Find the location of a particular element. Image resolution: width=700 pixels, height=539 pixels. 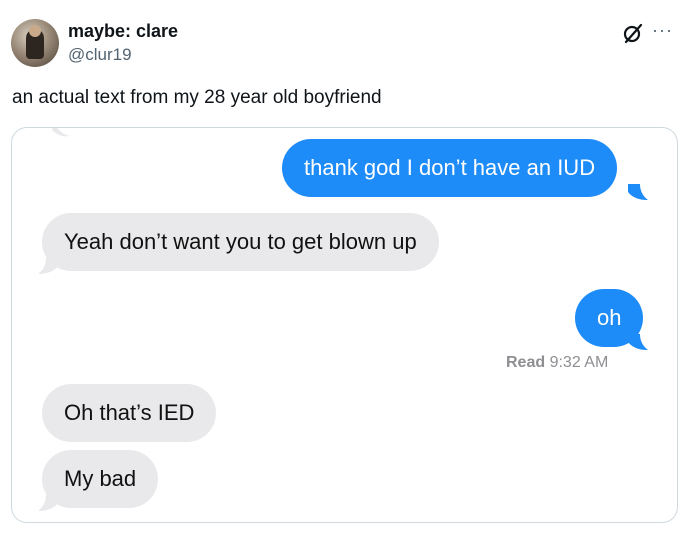

more-options-icon: ··· is located at coordinates (662, 30).